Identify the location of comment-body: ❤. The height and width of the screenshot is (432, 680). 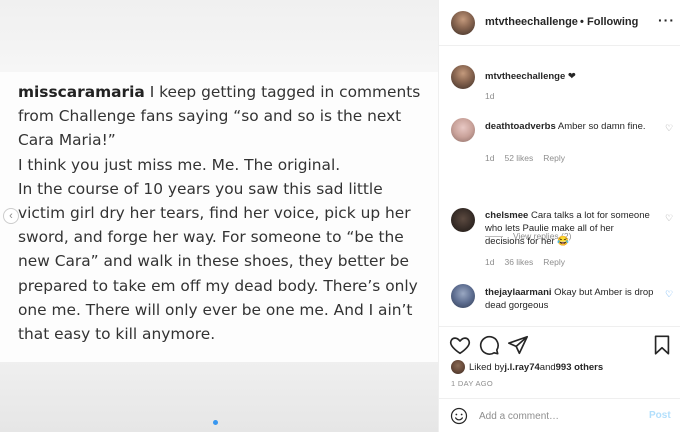
(570, 76).